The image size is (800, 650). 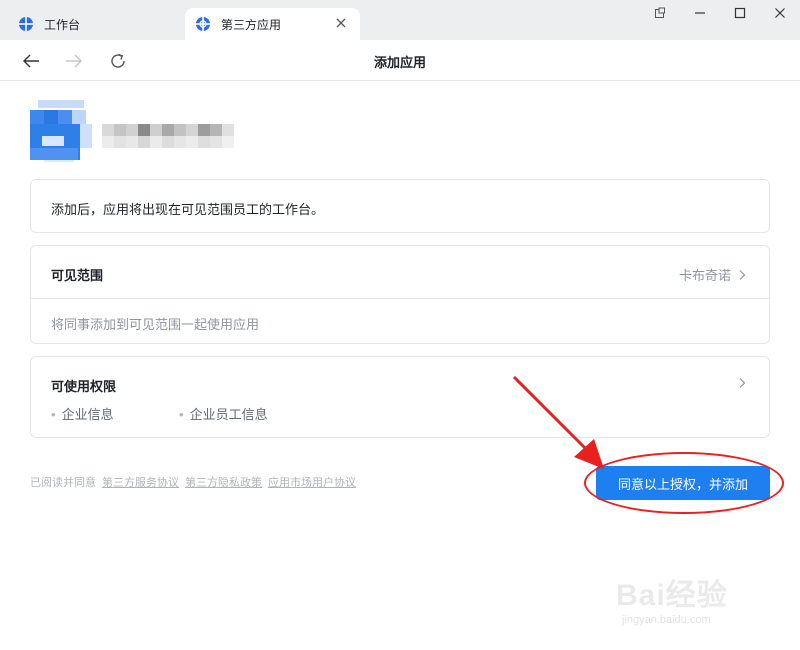 I want to click on minimize-icon, so click(x=700, y=13).